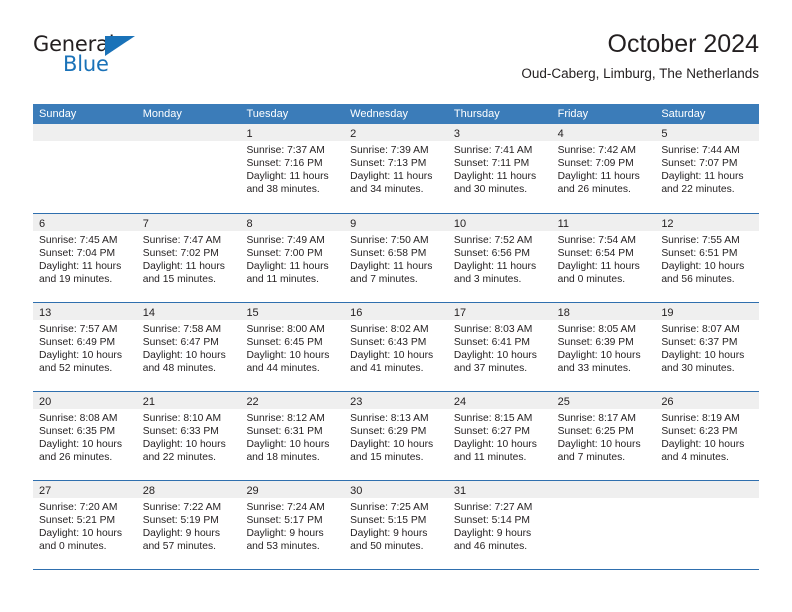 The image size is (792, 612). What do you see at coordinates (695, 457) in the screenshot?
I see `daylight-text-line2: and 4 minutes.` at bounding box center [695, 457].